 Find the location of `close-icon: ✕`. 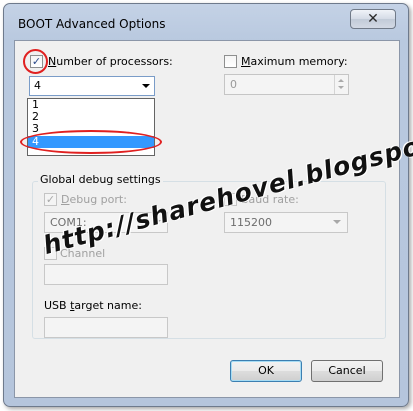

close-icon: ✕ is located at coordinates (373, 19).